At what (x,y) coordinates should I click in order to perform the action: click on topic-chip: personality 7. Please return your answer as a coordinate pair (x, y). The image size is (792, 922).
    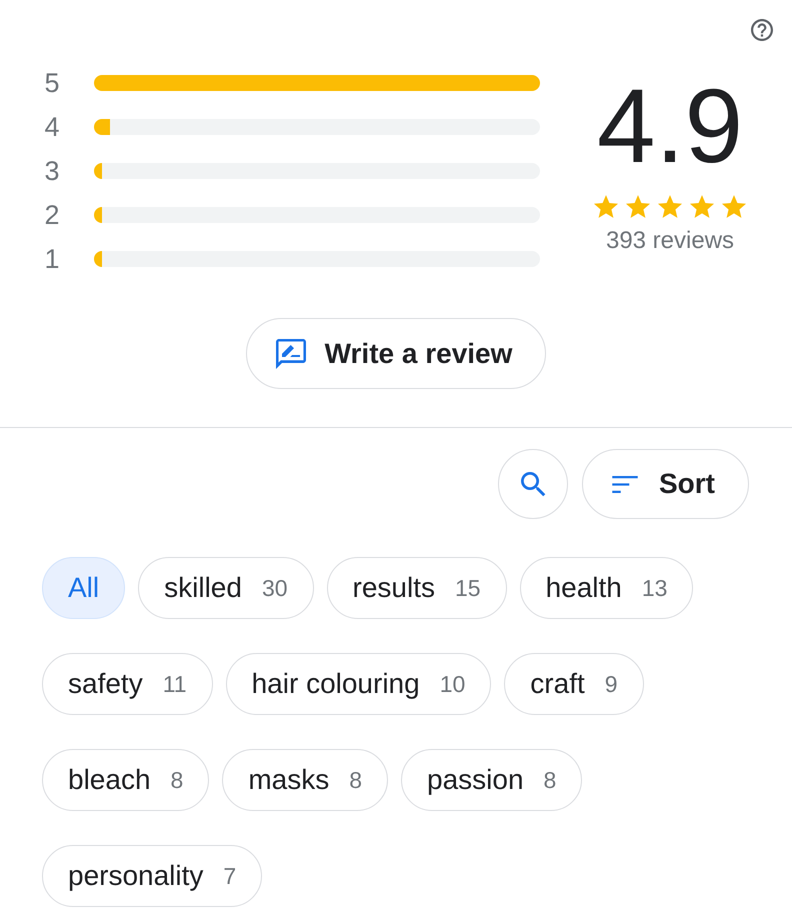
    Looking at the image, I should click on (152, 876).